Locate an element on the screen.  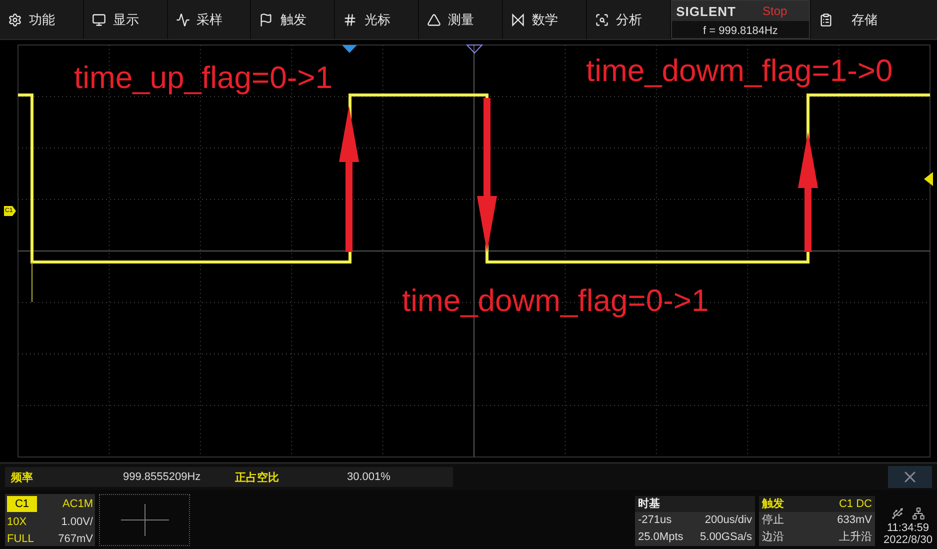
trigger-slope: 上升沿 is located at coordinates (855, 537).